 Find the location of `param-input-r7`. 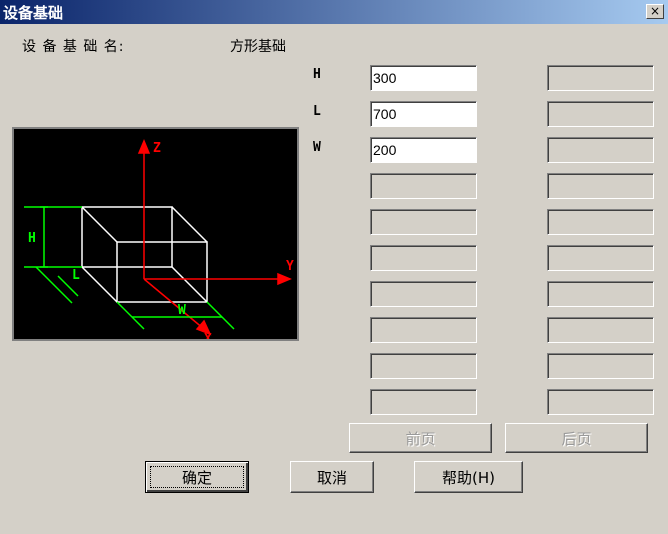

param-input-r7 is located at coordinates (600, 294).